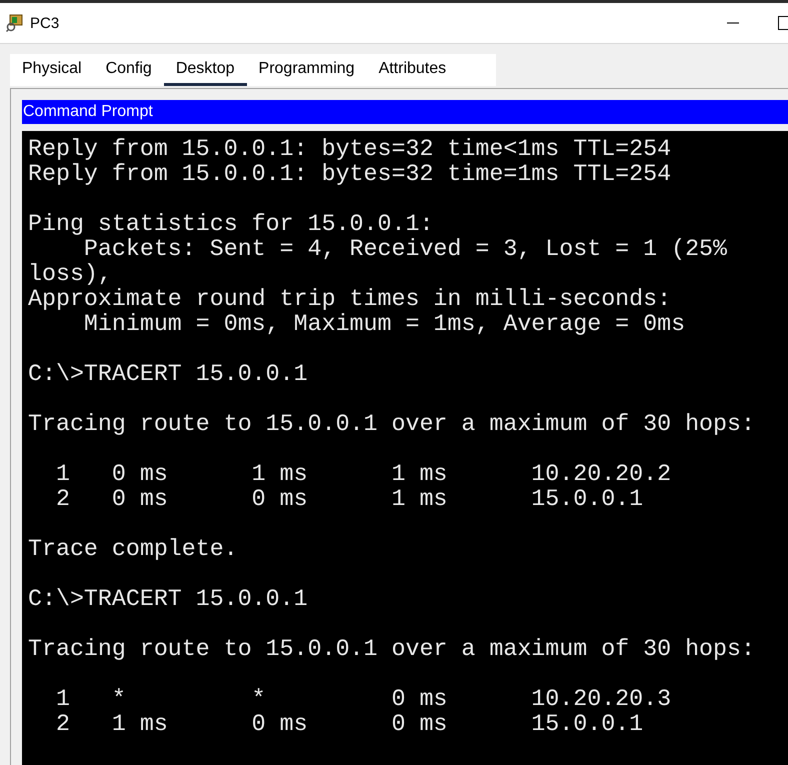 This screenshot has width=788, height=765. Describe the element at coordinates (384, 324) in the screenshot. I see `terminal-line: Minimum = 0ms, Maximum = 1ms, Average = 0ms` at that location.